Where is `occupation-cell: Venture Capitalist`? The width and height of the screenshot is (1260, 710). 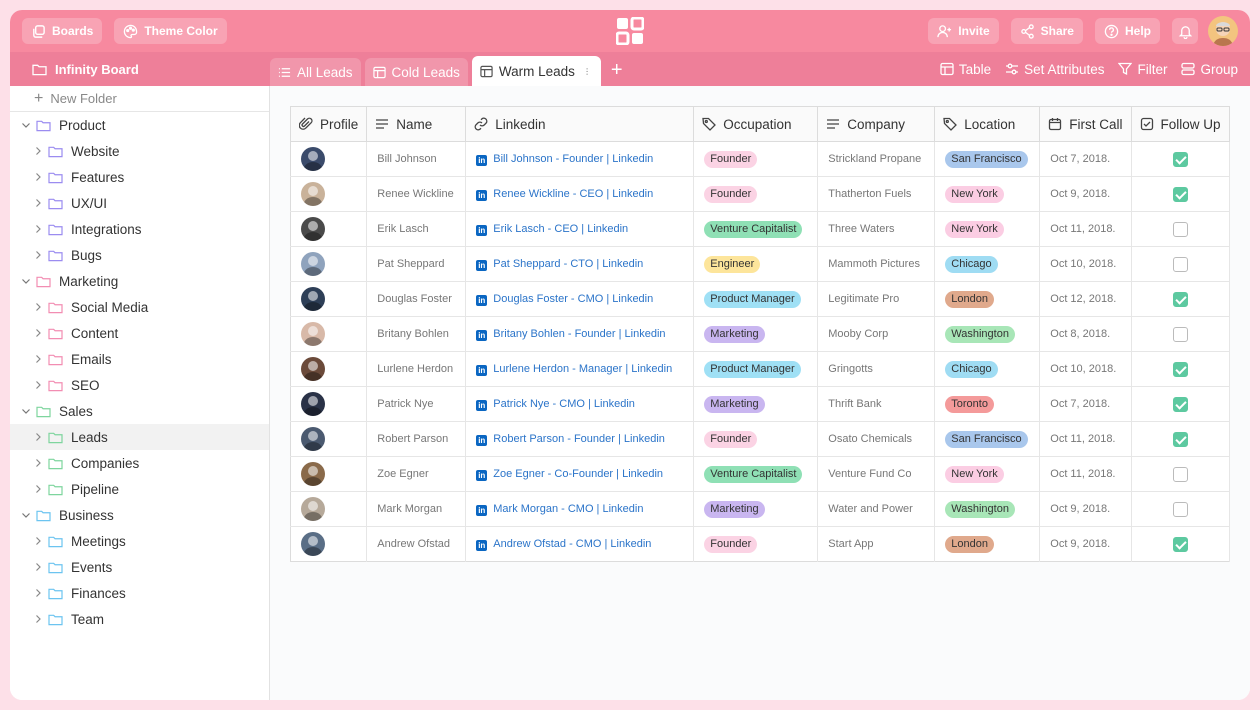 occupation-cell: Venture Capitalist is located at coordinates (756, 229).